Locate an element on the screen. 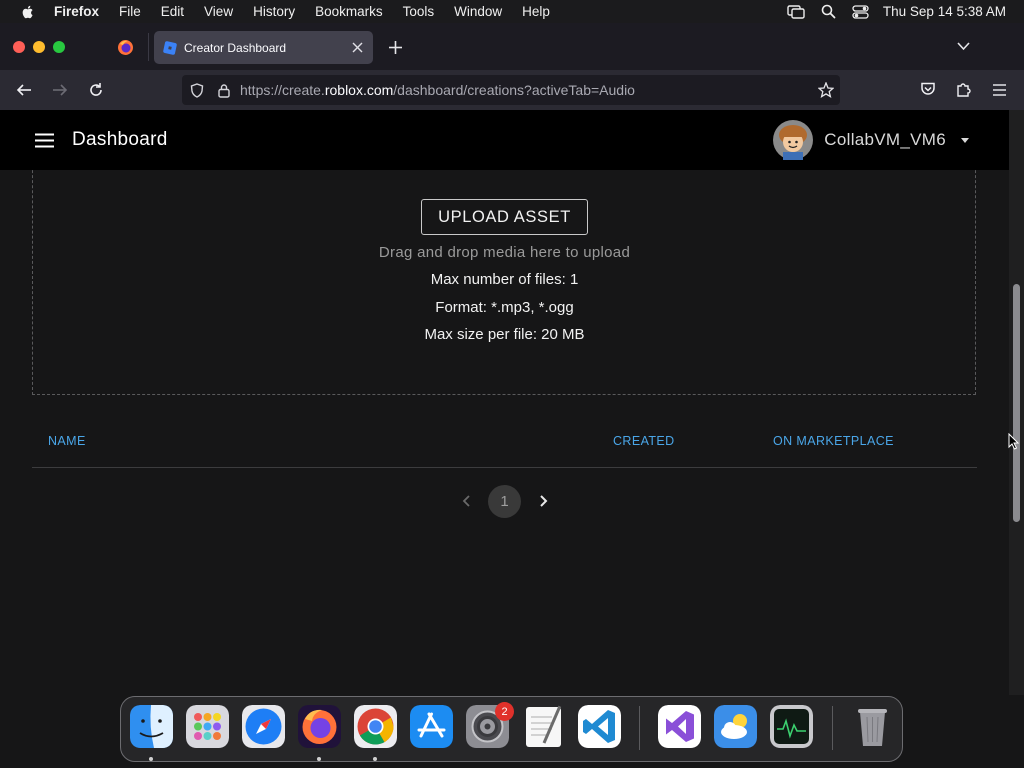  tab-title: Creator Dashboard is located at coordinates (235, 47).